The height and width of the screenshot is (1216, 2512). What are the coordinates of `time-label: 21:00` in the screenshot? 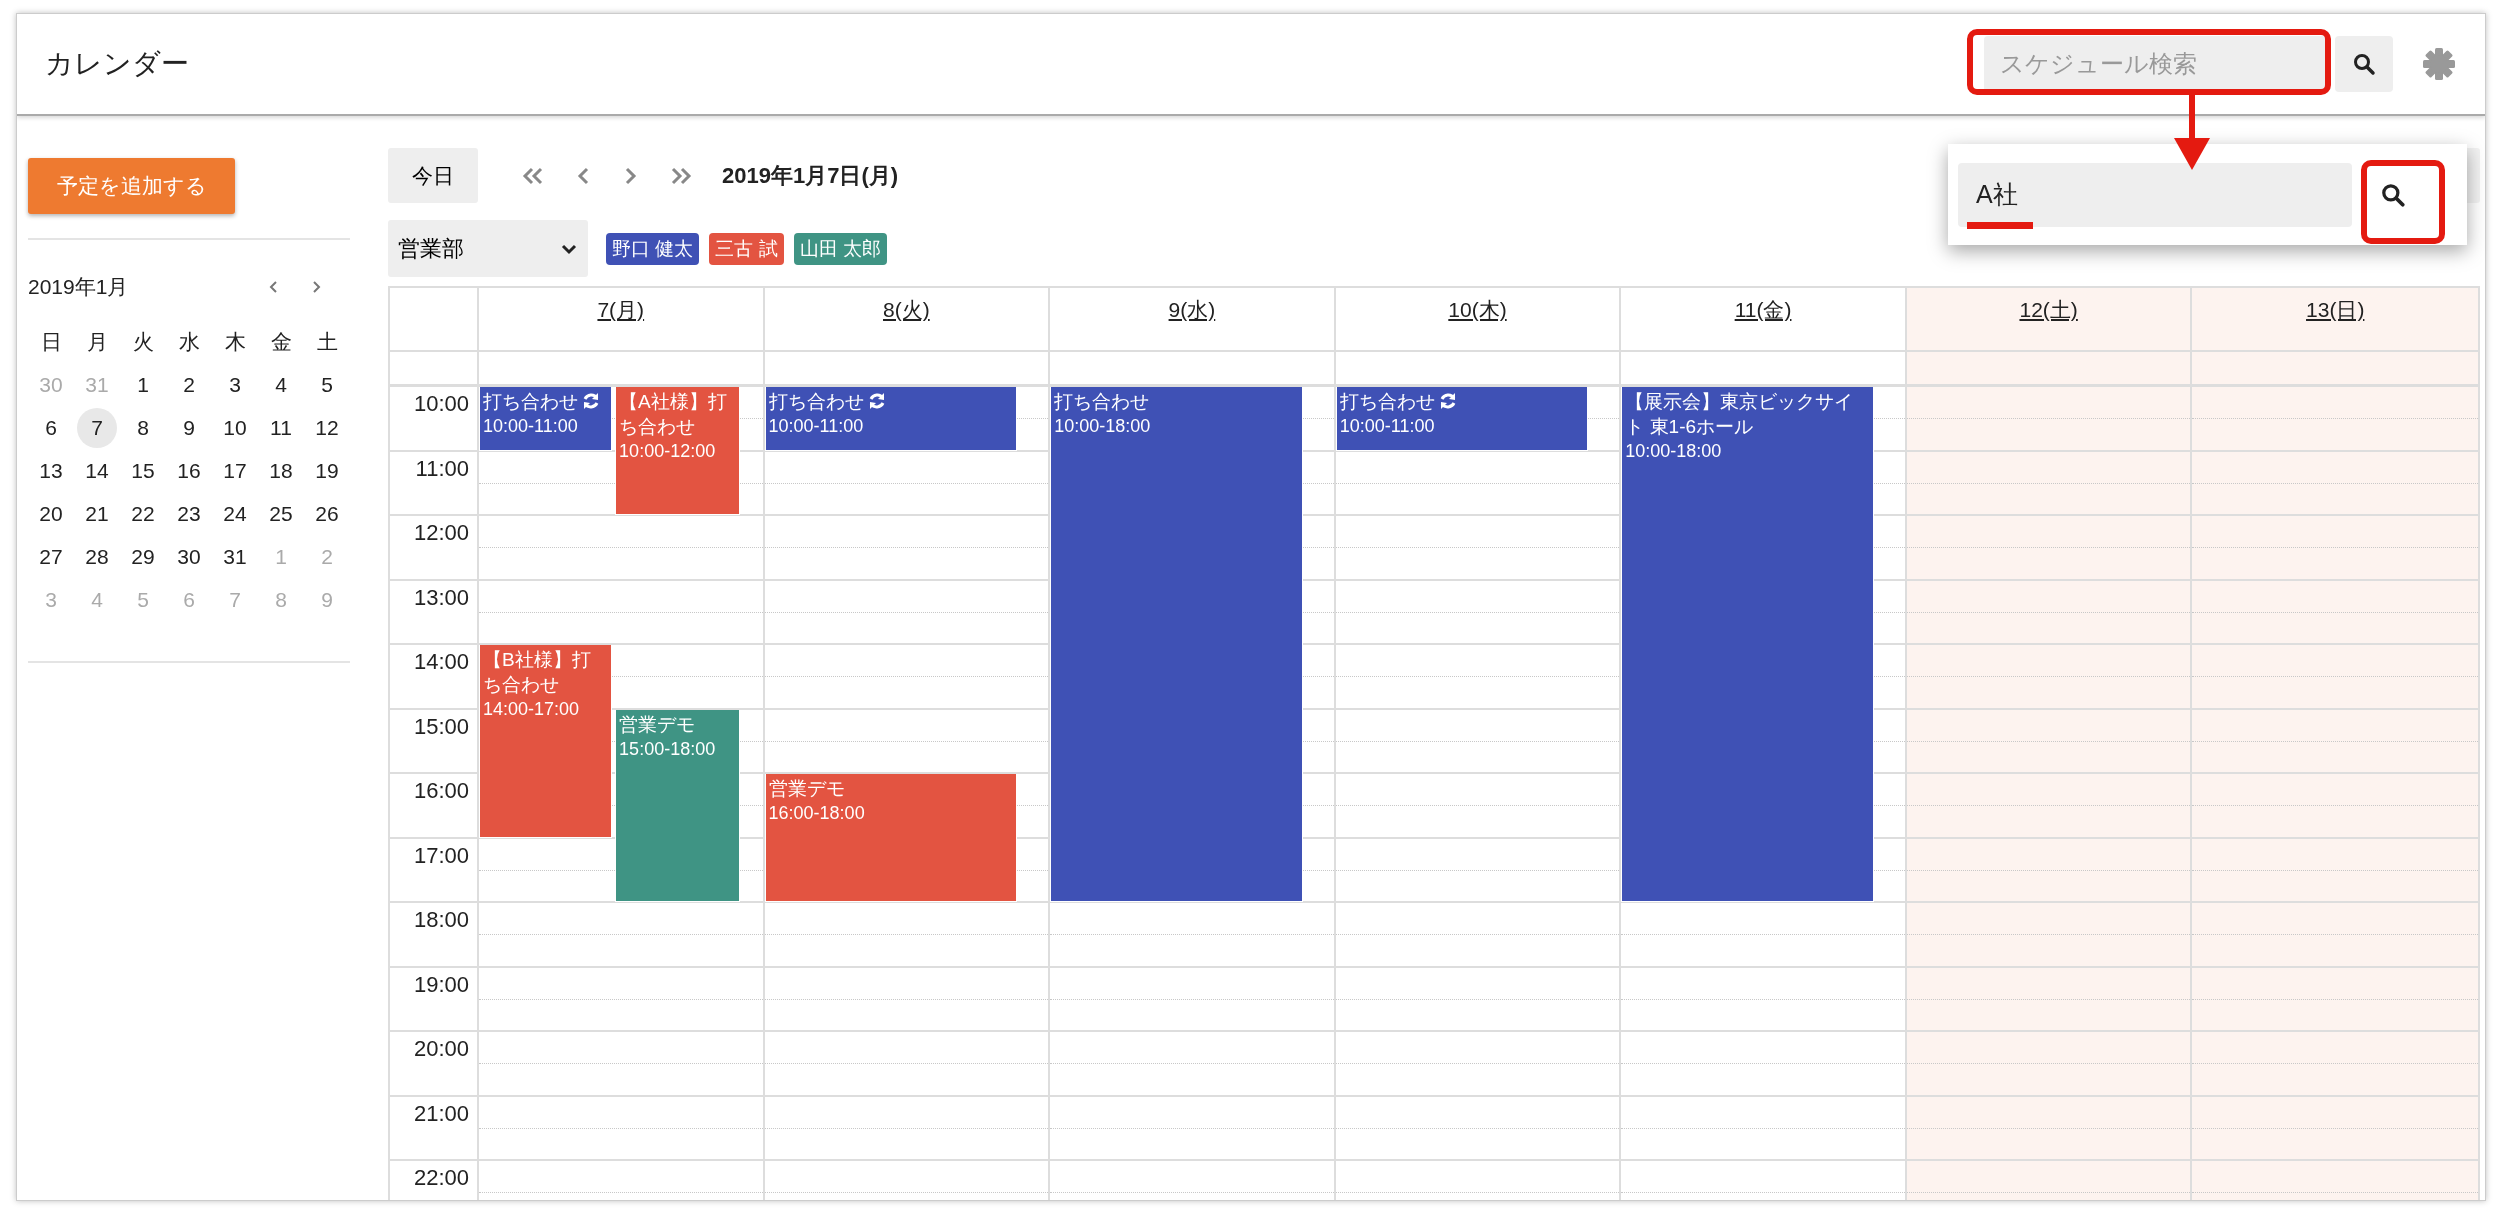 It's located at (441, 1114).